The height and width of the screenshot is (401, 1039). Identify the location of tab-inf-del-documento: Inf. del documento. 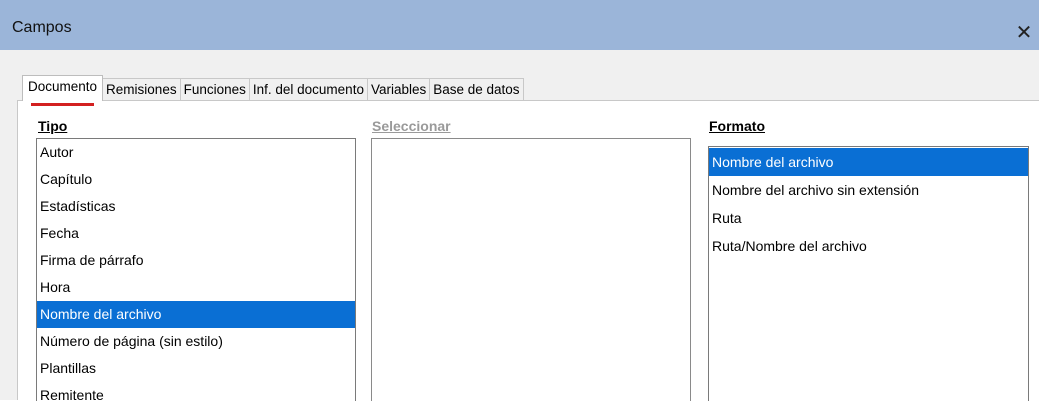
(308, 89).